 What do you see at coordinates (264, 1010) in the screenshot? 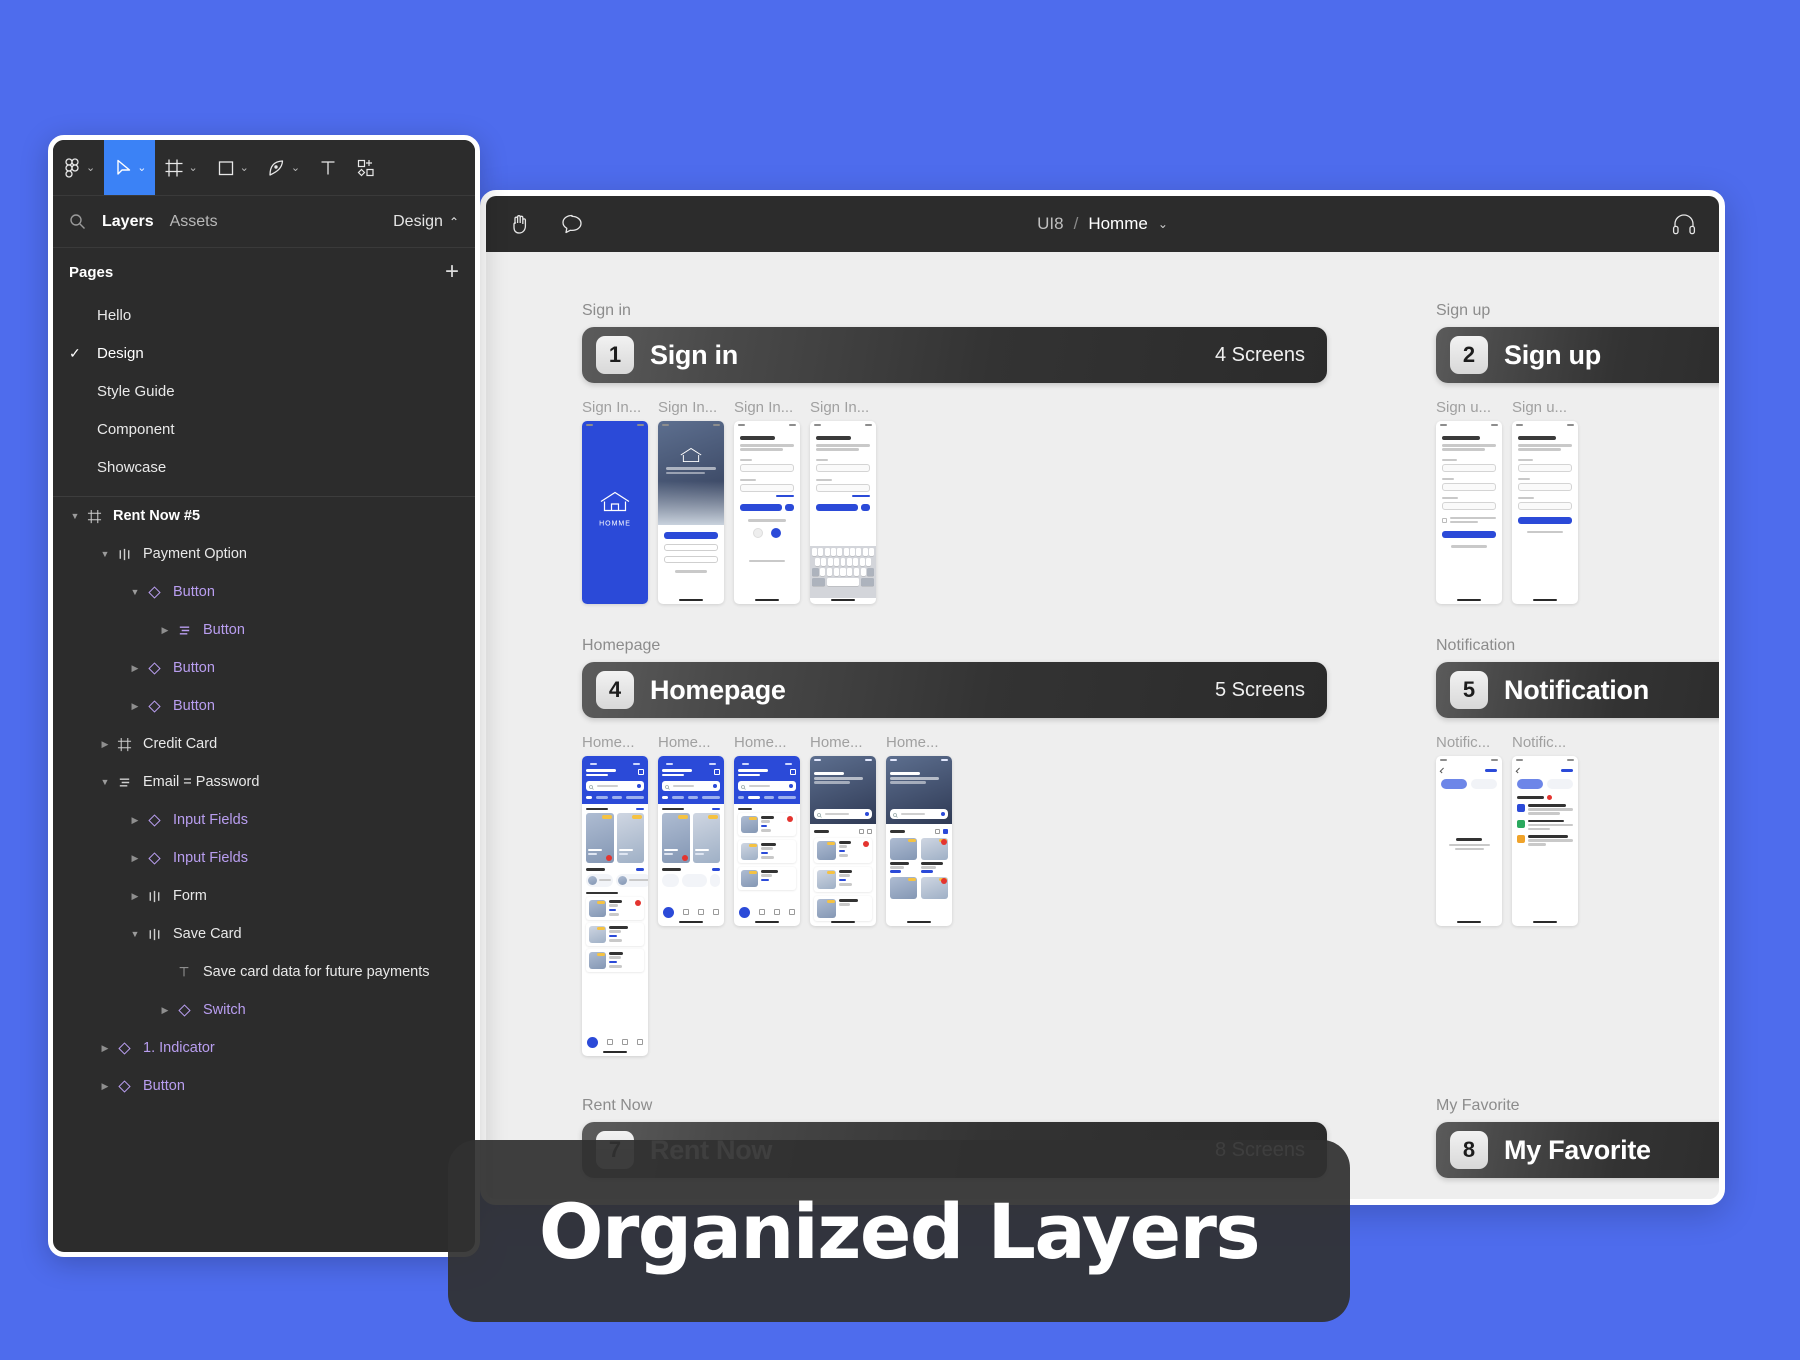
I see `layer-row: ▶ Switch` at bounding box center [264, 1010].